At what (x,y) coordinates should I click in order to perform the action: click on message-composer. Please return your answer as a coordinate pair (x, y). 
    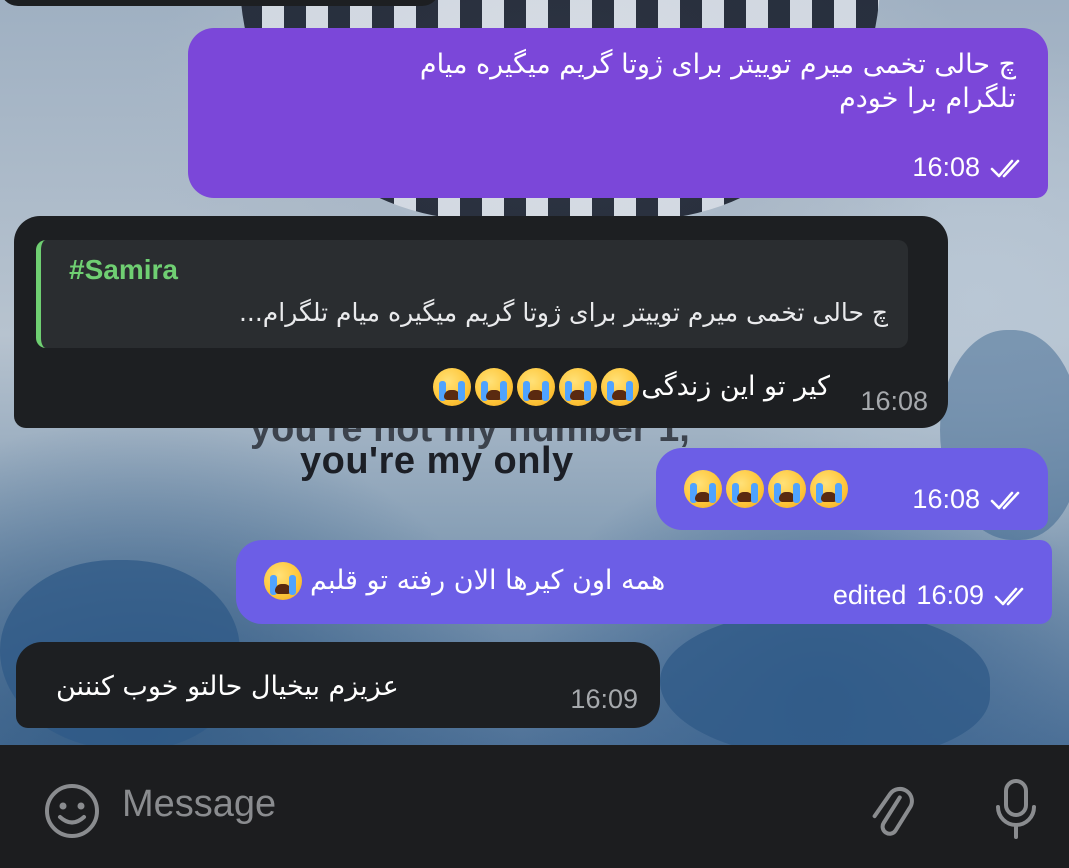
    Looking at the image, I should click on (534, 806).